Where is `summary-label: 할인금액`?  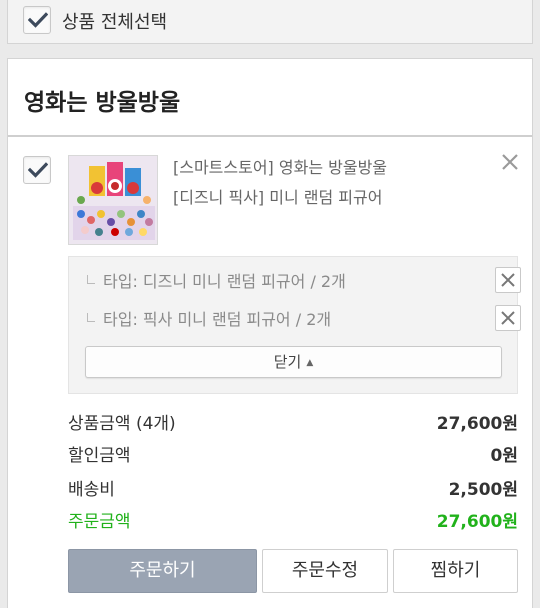
summary-label: 할인금액 is located at coordinates (99, 456).